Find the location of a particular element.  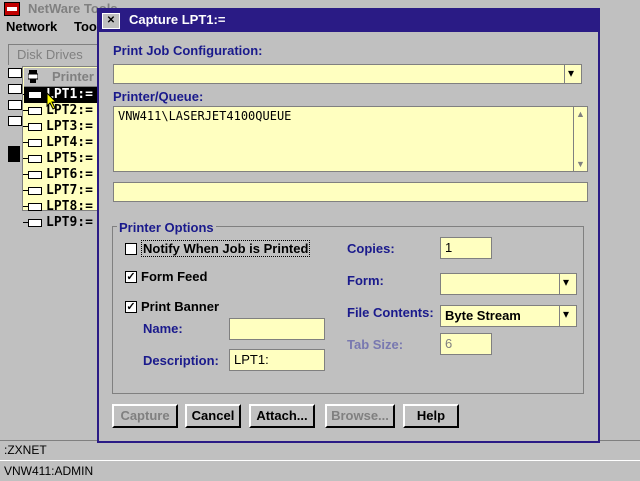

print-job-config-dropdown is located at coordinates (347, 74).